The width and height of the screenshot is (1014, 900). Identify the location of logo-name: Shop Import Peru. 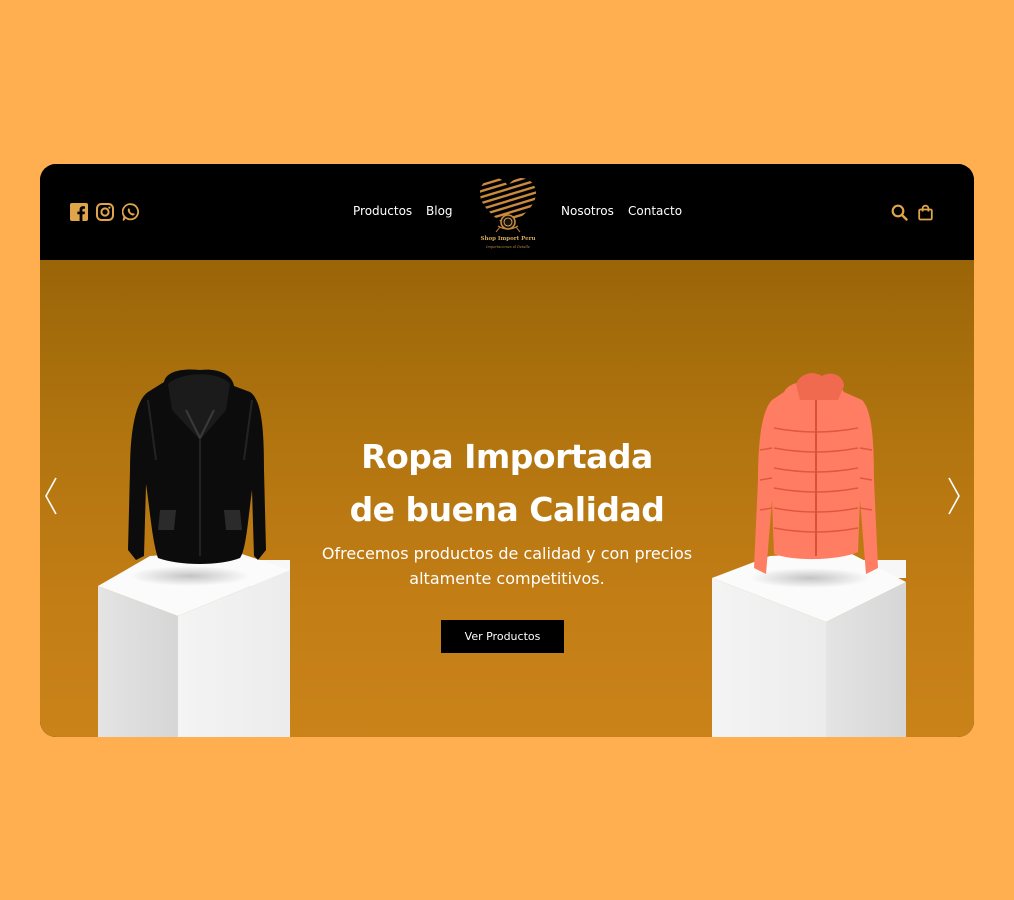
(508, 239).